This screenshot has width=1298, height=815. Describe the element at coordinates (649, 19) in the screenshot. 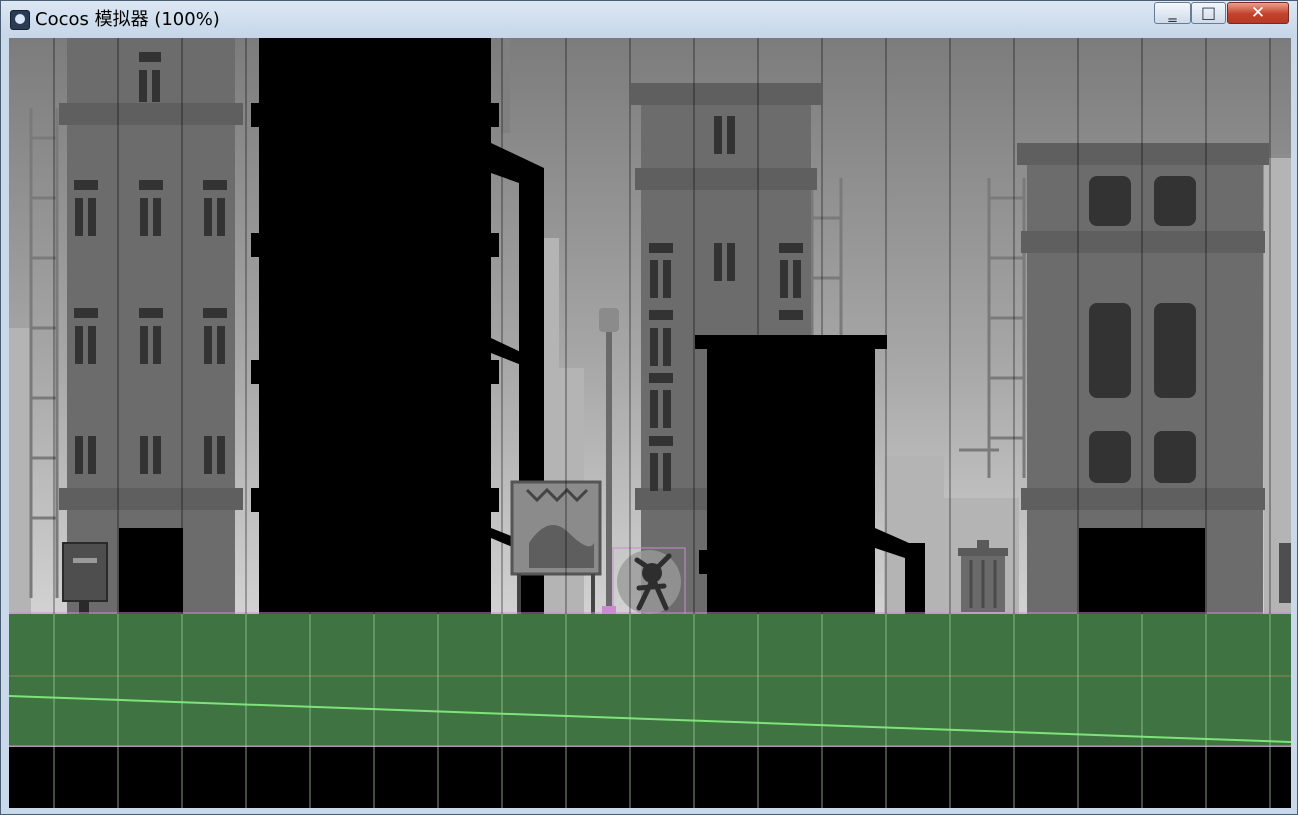

I see `title-bar: Cocos 模拟器 (100%) ‗ □ ✕` at that location.